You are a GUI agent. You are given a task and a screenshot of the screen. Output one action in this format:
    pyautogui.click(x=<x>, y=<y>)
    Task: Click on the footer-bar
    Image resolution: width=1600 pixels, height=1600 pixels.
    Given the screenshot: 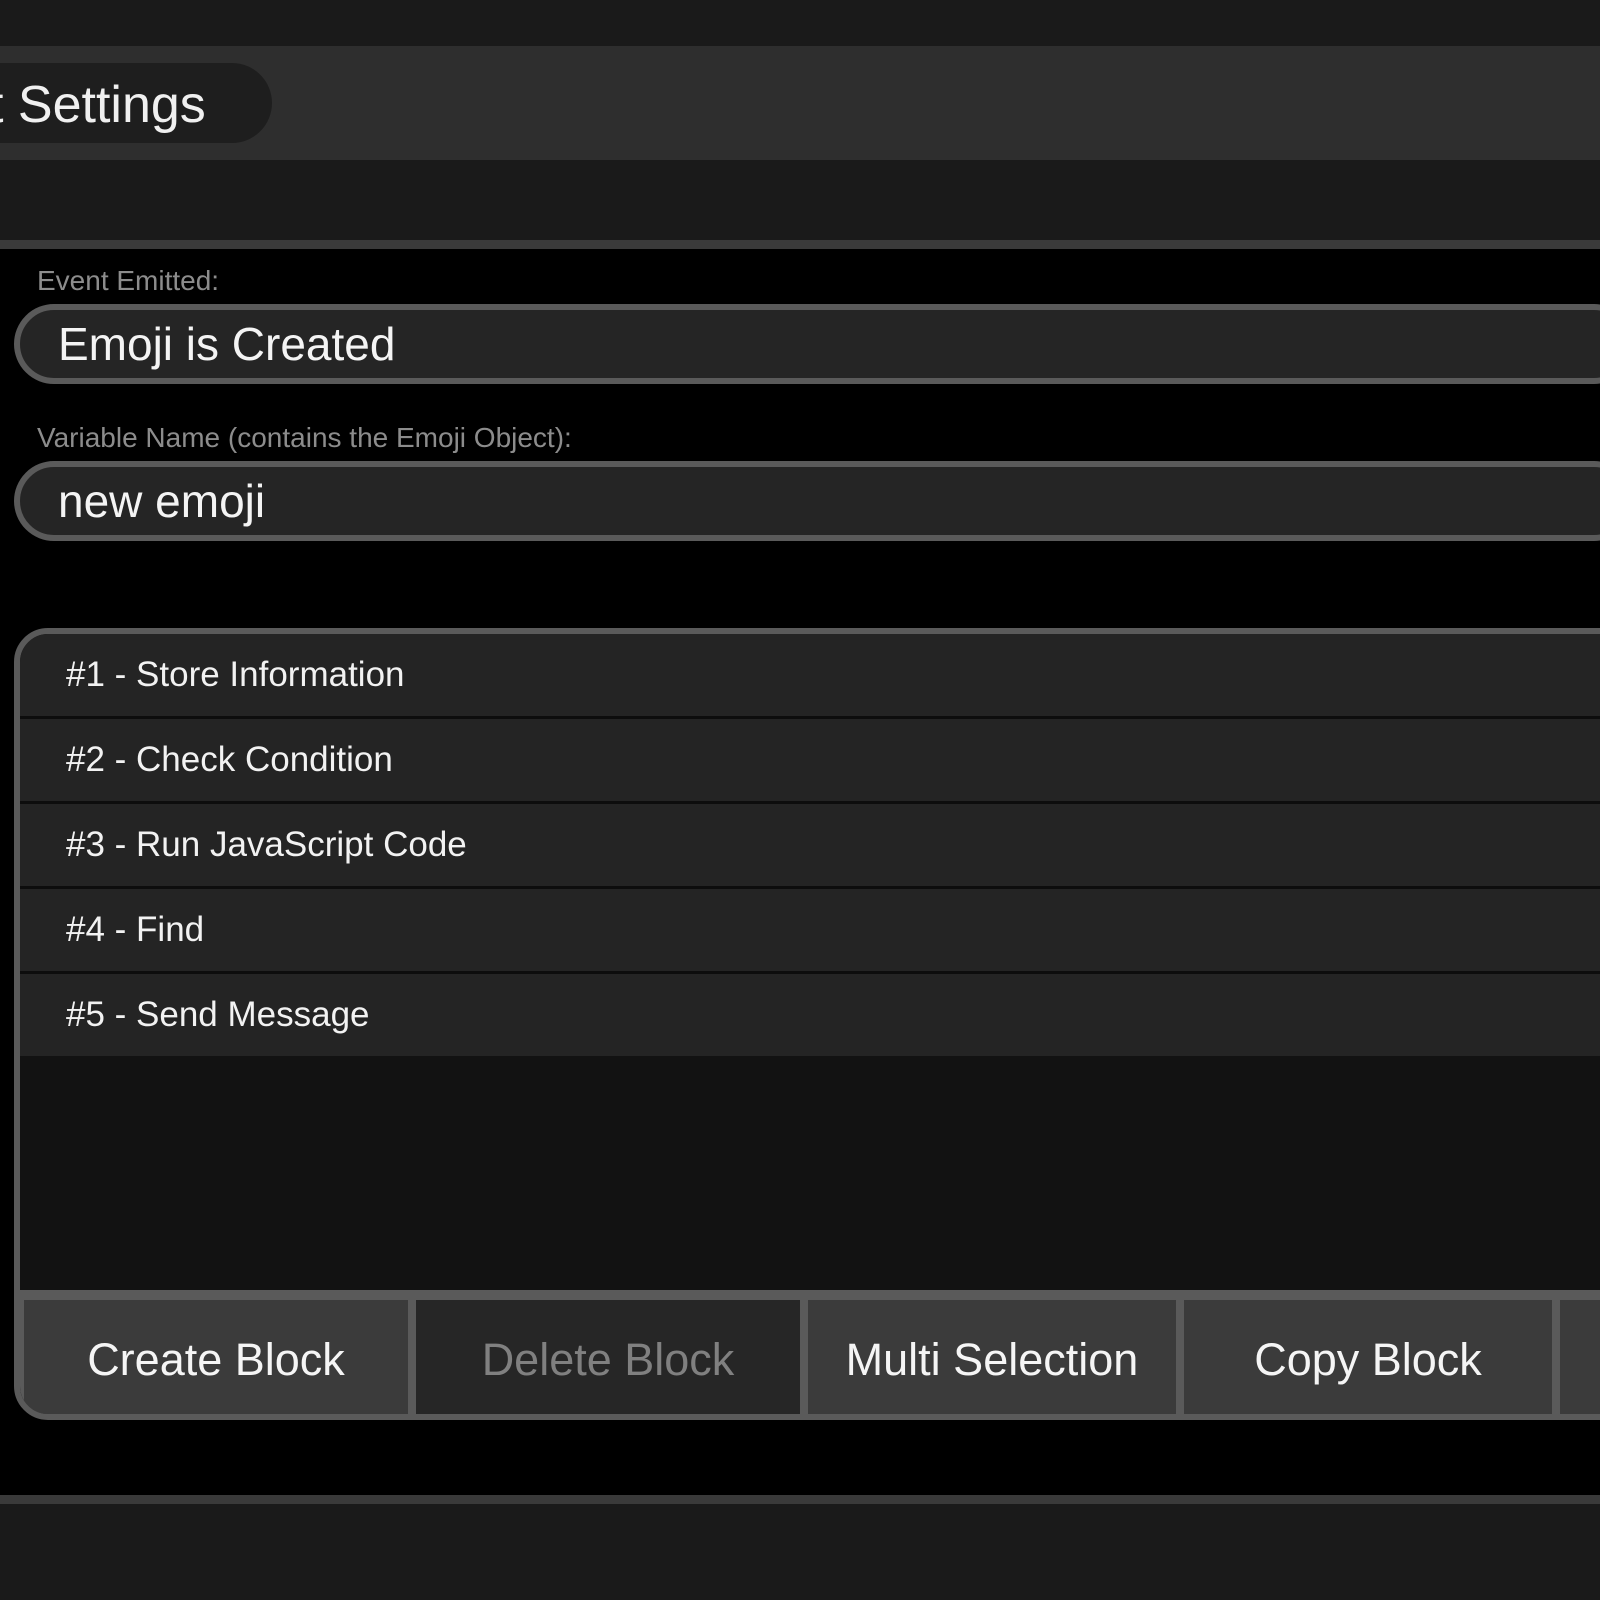 What is the action you would take?
    pyautogui.click(x=800, y=1552)
    